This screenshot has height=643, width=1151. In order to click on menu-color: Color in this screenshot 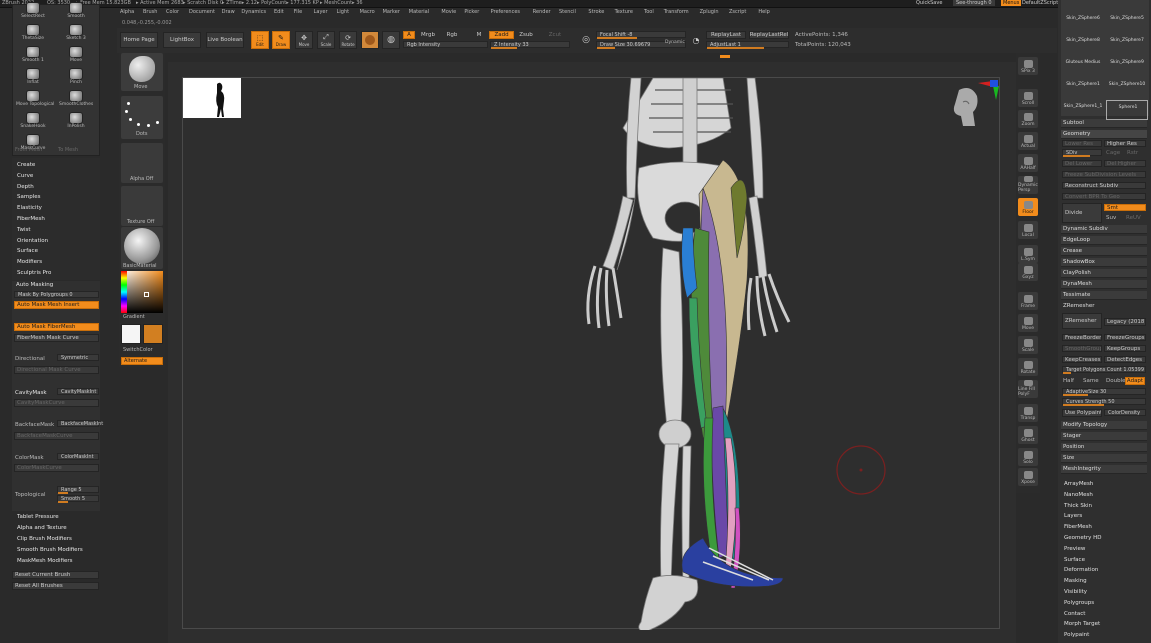, I will do `click(172, 12)`.